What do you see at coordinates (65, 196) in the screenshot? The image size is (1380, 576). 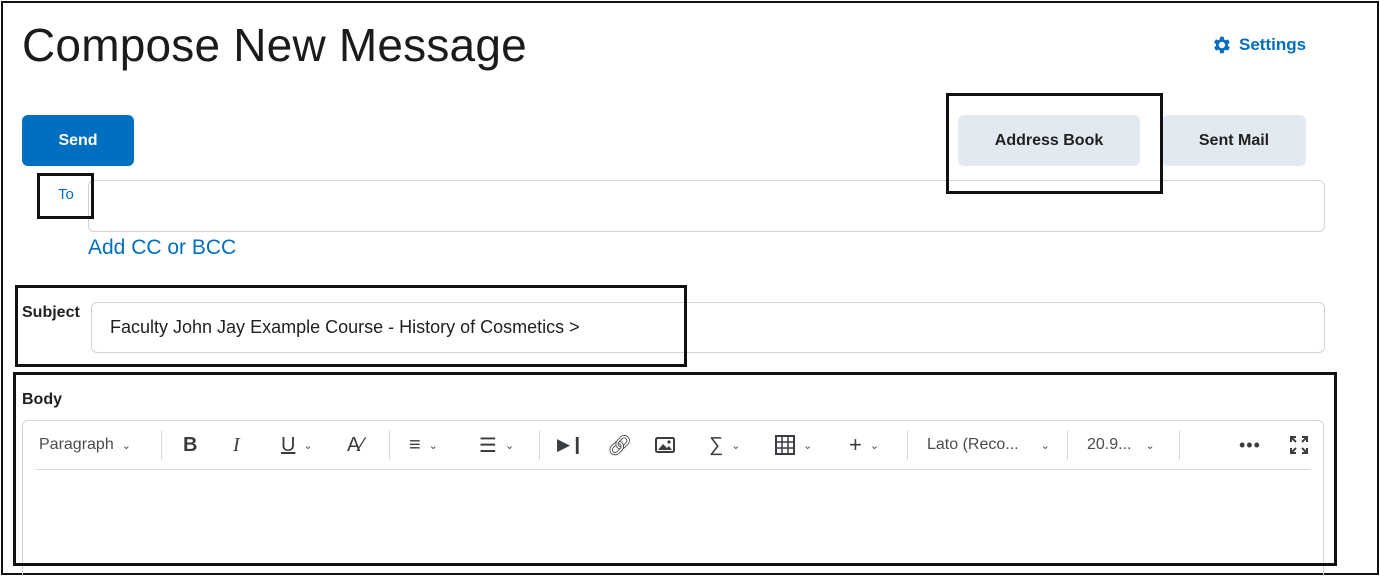 I see `highlight-box-to` at bounding box center [65, 196].